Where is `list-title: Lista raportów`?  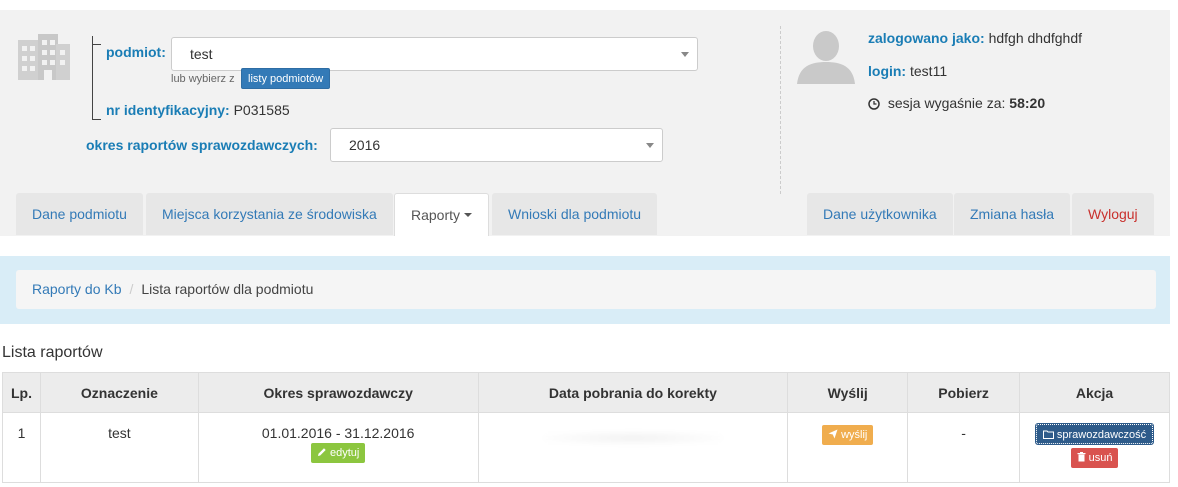
list-title: Lista raportów is located at coordinates (52, 352).